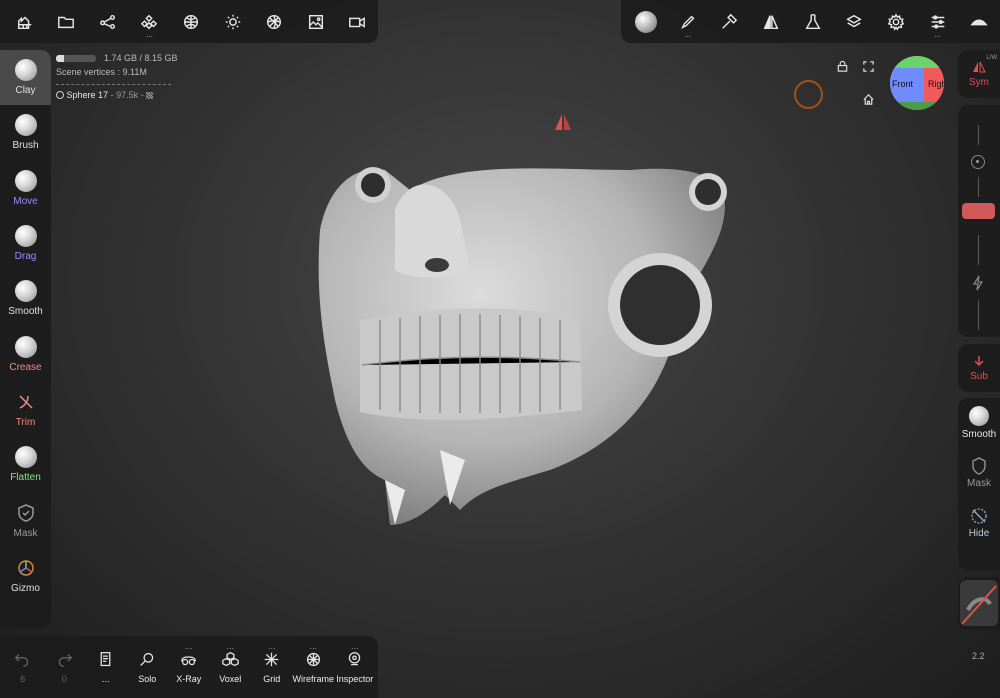  I want to click on history-icon, so click(105, 658).